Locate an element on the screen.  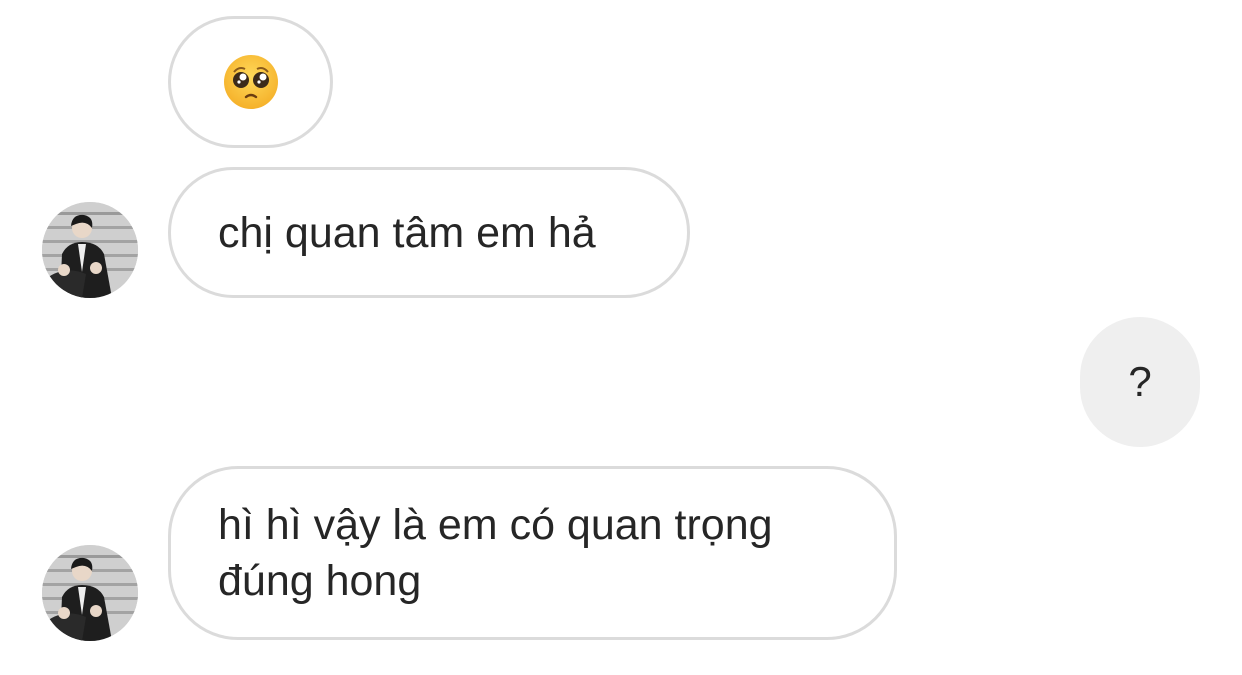
message-text: chị quan tâm em hả is located at coordinates (407, 233).